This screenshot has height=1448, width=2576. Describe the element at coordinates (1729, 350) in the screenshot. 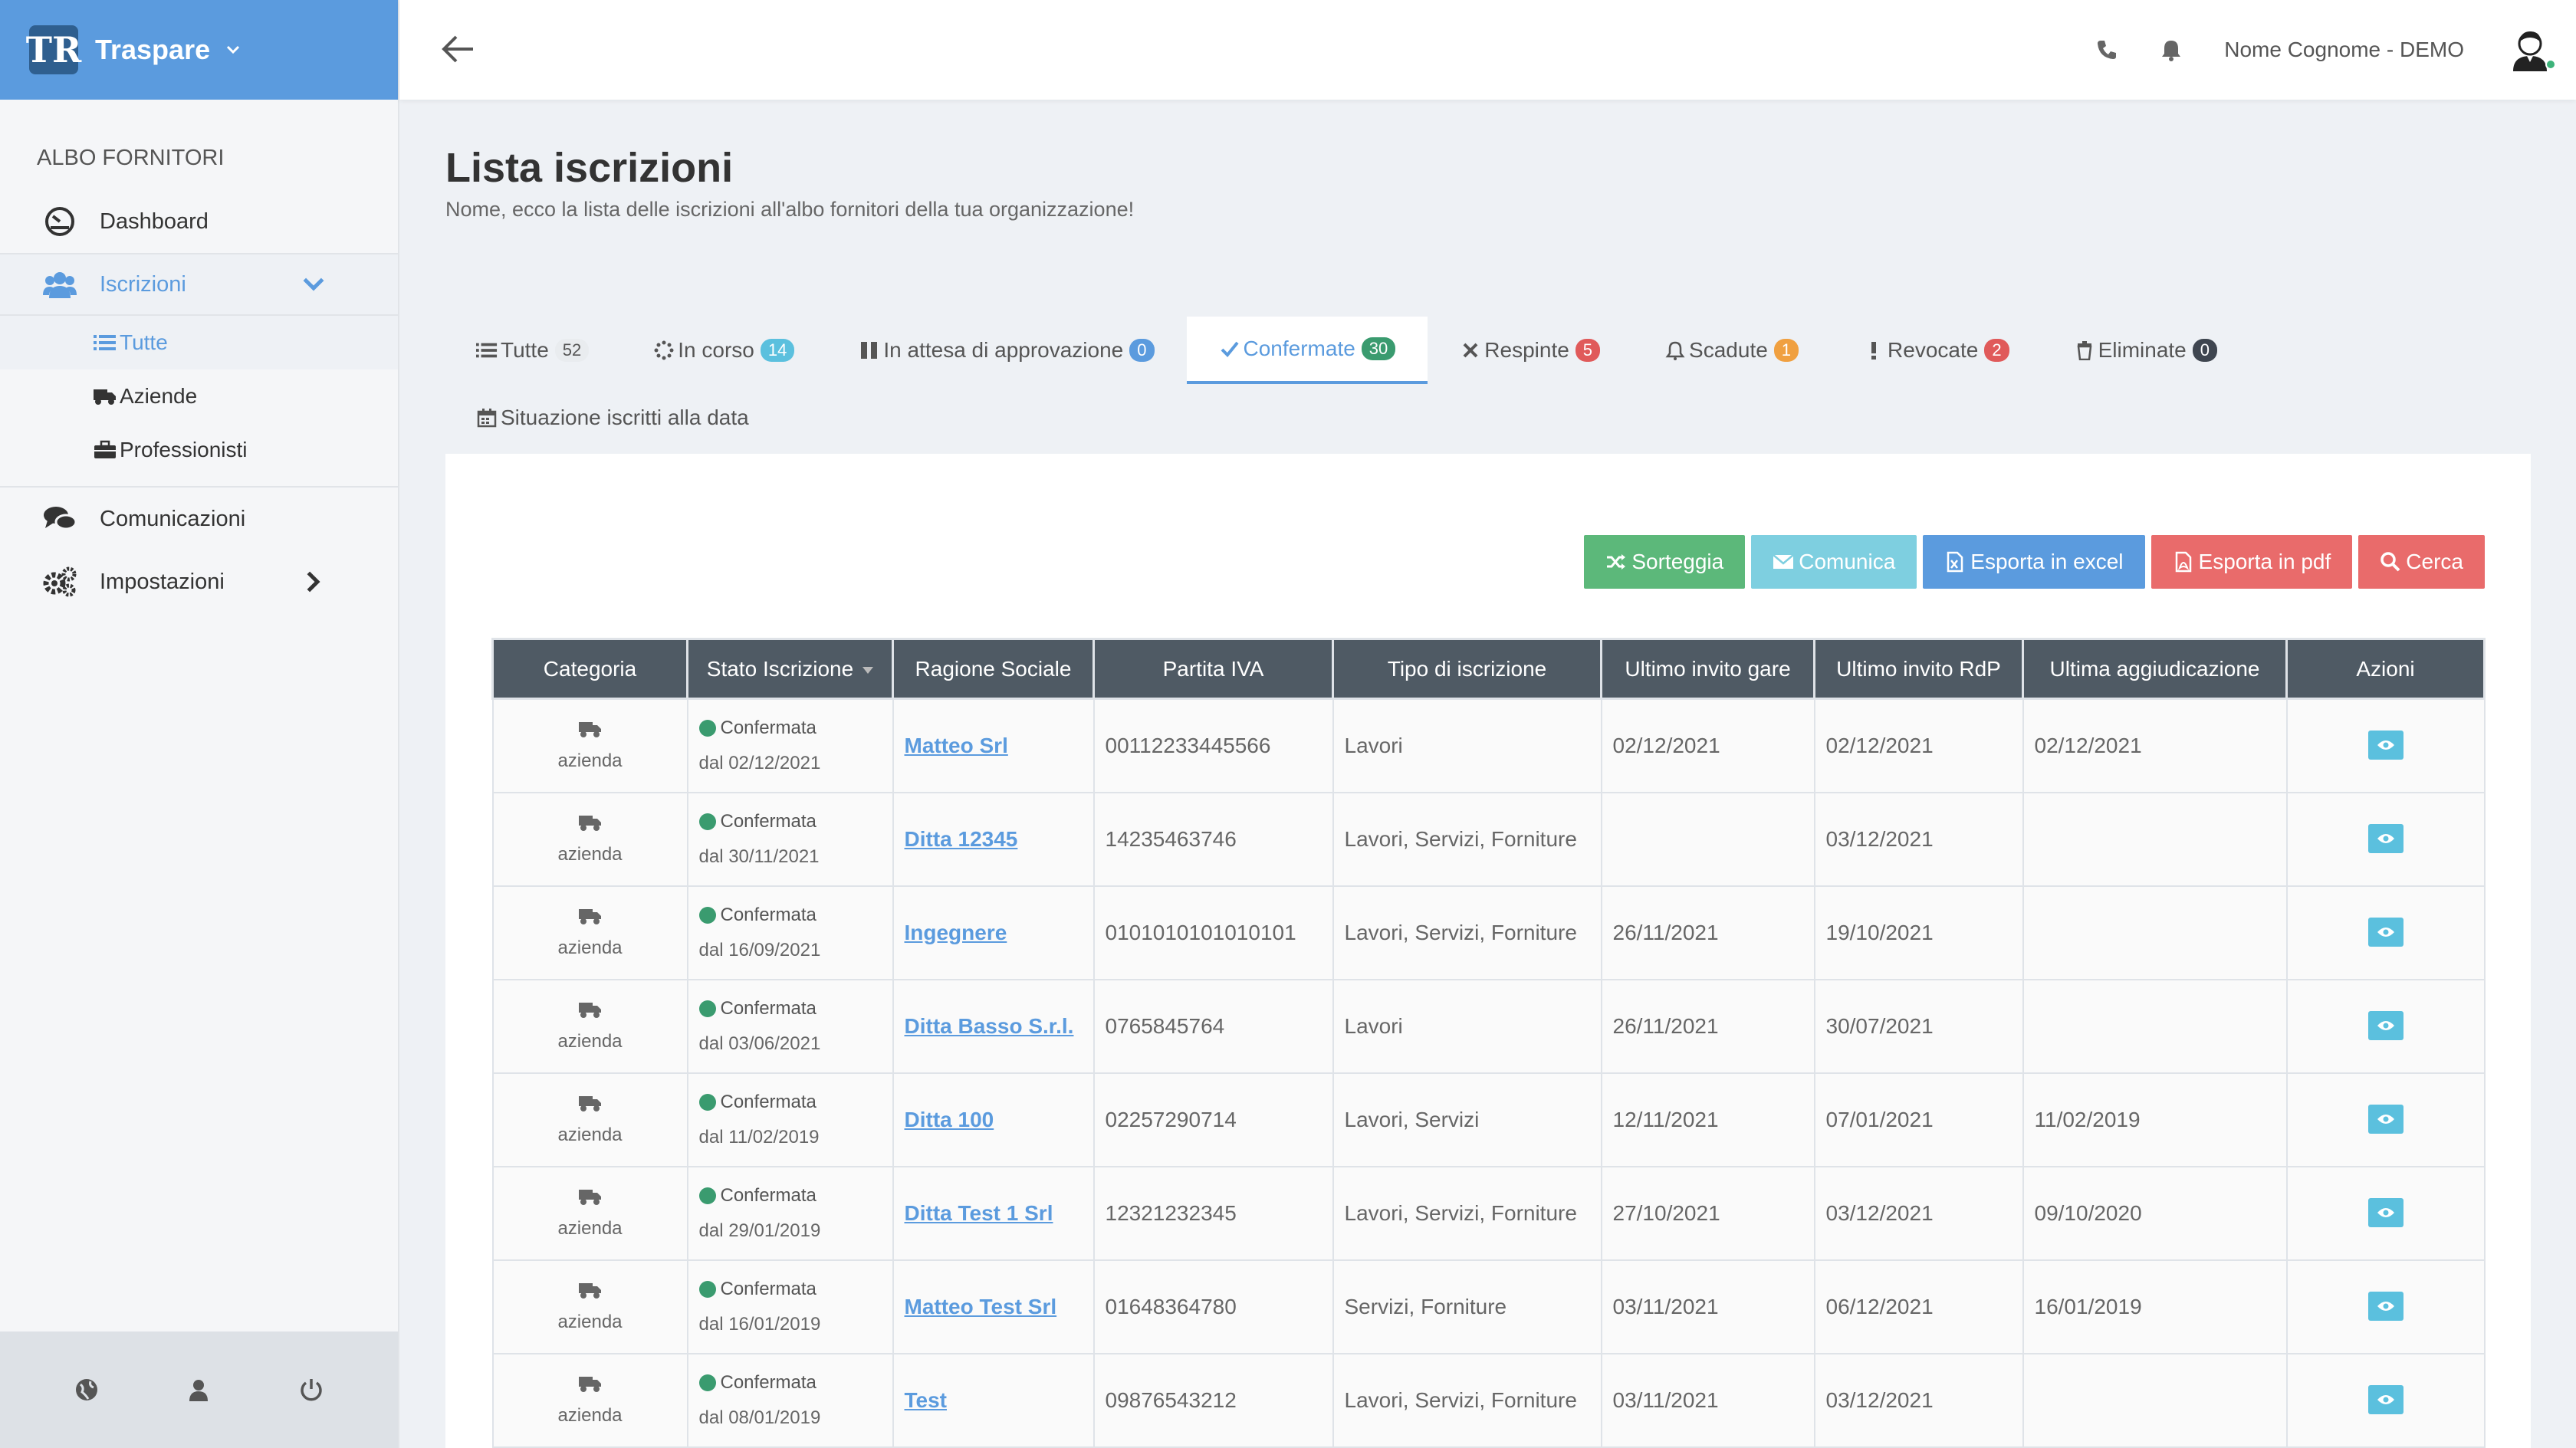

I see `tab-label: Scadute` at that location.